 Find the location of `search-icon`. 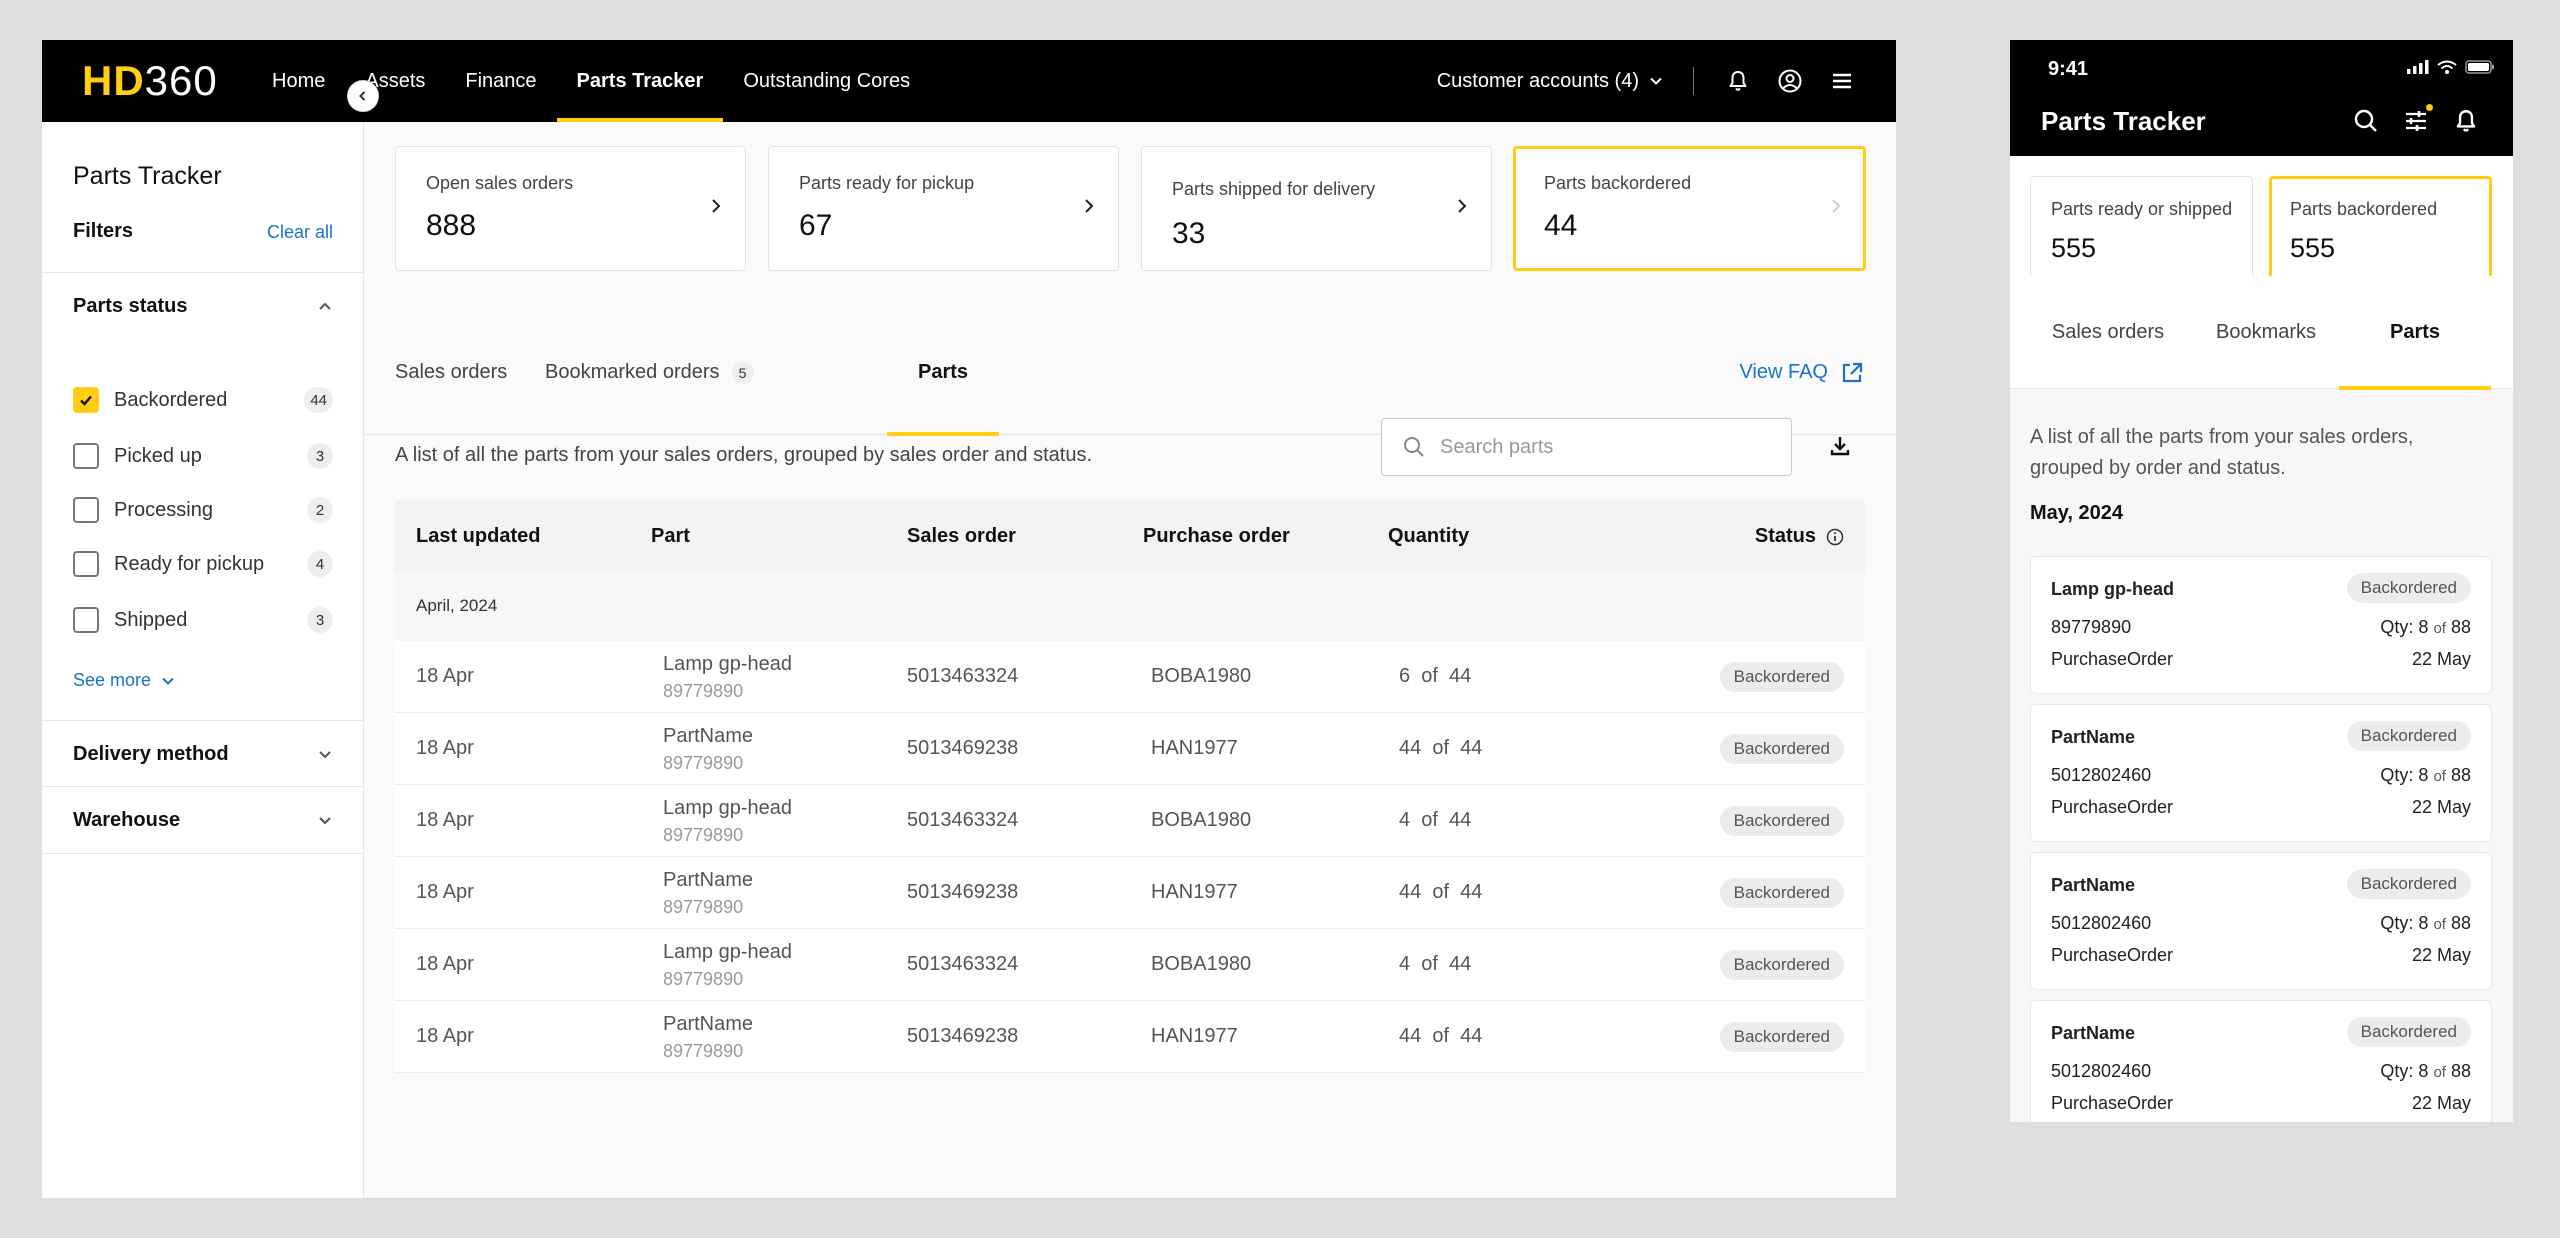

search-icon is located at coordinates (2366, 121).